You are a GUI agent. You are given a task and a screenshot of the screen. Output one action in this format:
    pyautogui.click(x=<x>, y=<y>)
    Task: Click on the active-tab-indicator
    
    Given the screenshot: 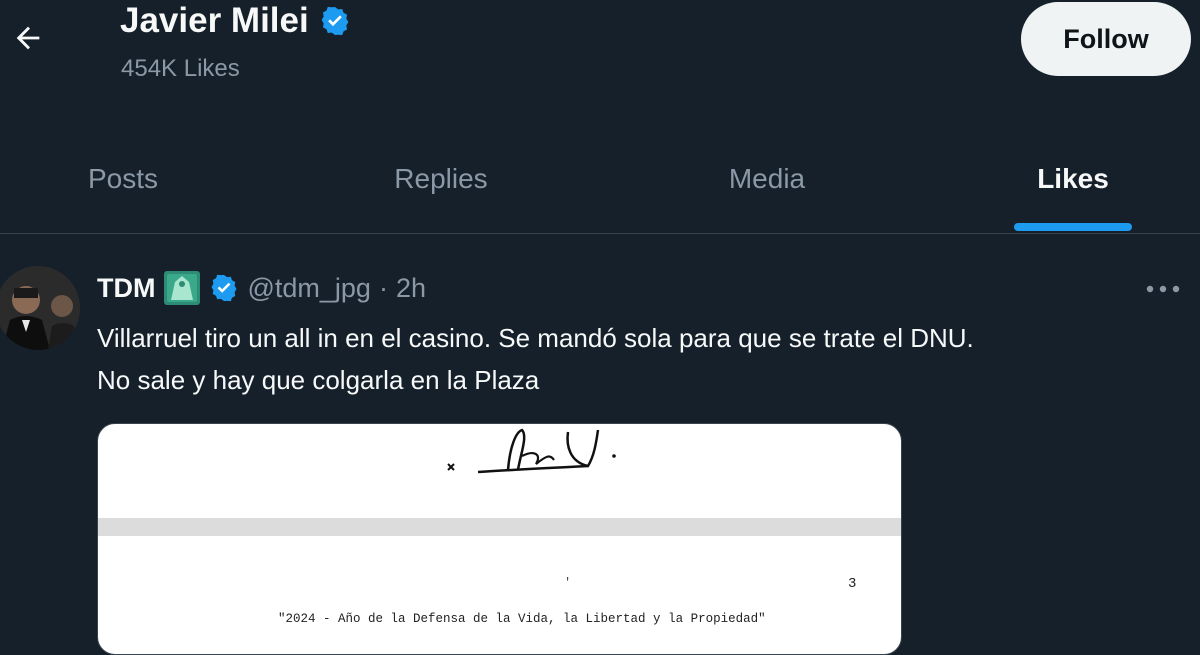 What is the action you would take?
    pyautogui.click(x=1073, y=227)
    